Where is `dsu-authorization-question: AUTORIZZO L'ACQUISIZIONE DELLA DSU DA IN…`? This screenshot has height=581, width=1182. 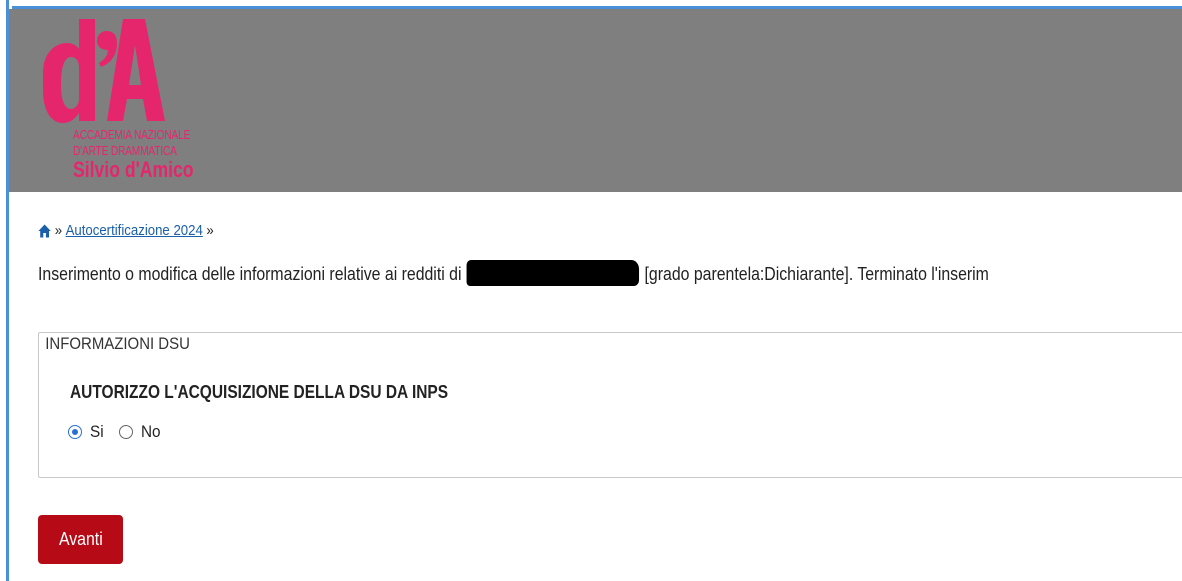 dsu-authorization-question: AUTORIZZO L'ACQUISIZIONE DELLA DSU DA IN… is located at coordinates (259, 392).